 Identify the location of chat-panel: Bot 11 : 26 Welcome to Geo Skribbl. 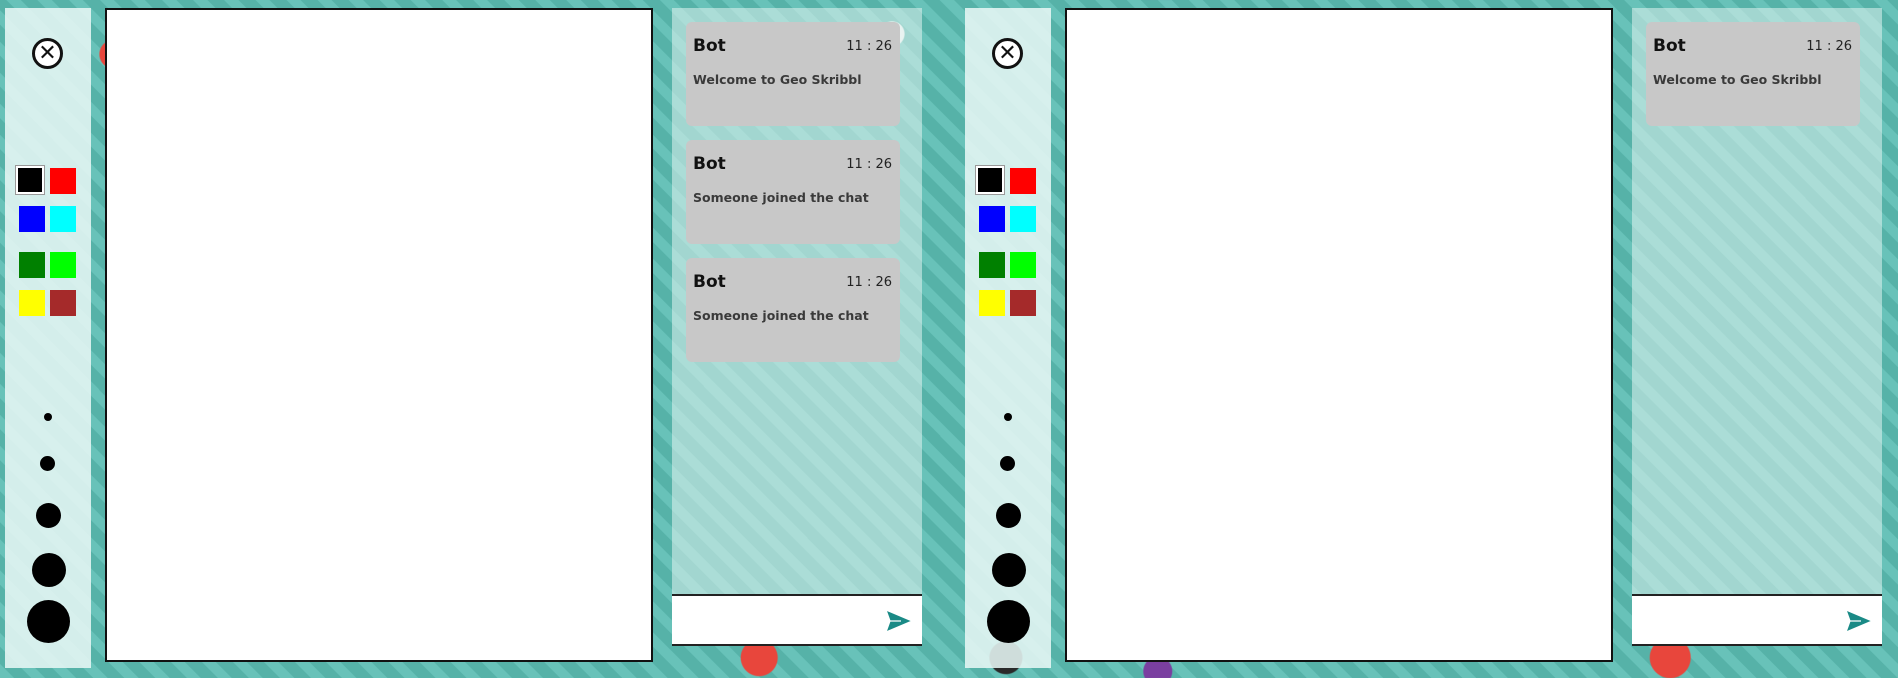
(1757, 301).